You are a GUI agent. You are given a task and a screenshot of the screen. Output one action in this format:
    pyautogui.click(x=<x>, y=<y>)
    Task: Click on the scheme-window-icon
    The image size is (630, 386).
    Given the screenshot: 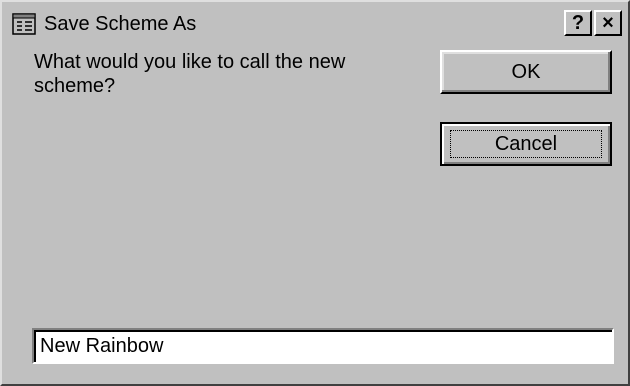 What is the action you would take?
    pyautogui.click(x=24, y=24)
    